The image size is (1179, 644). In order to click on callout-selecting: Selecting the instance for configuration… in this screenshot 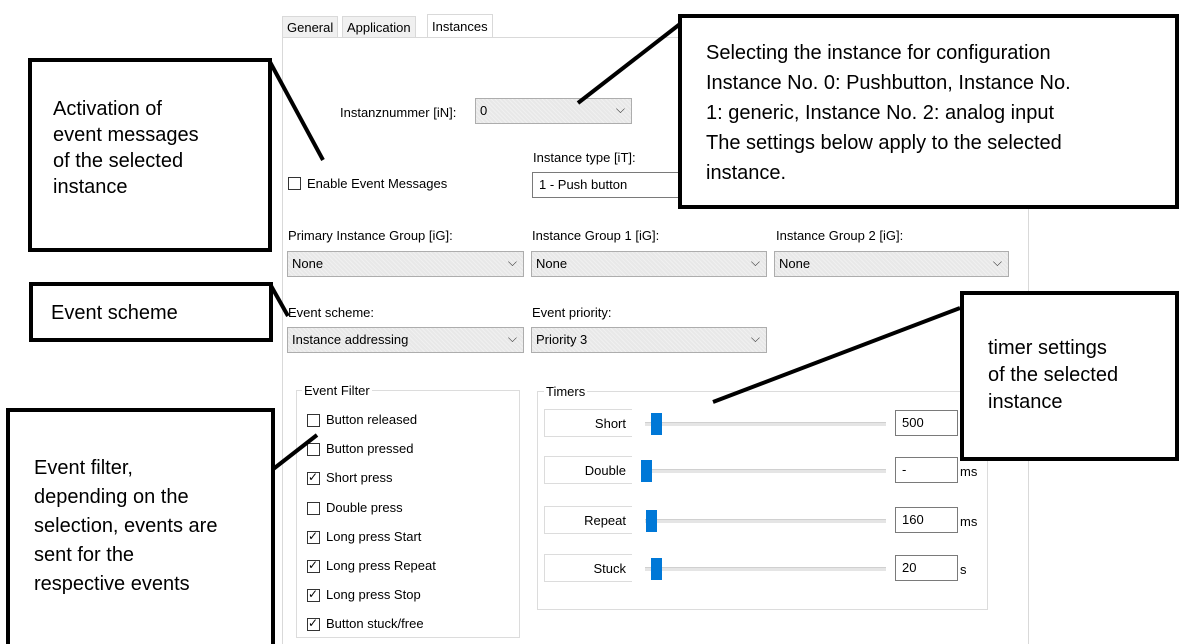, I will do `click(928, 111)`.